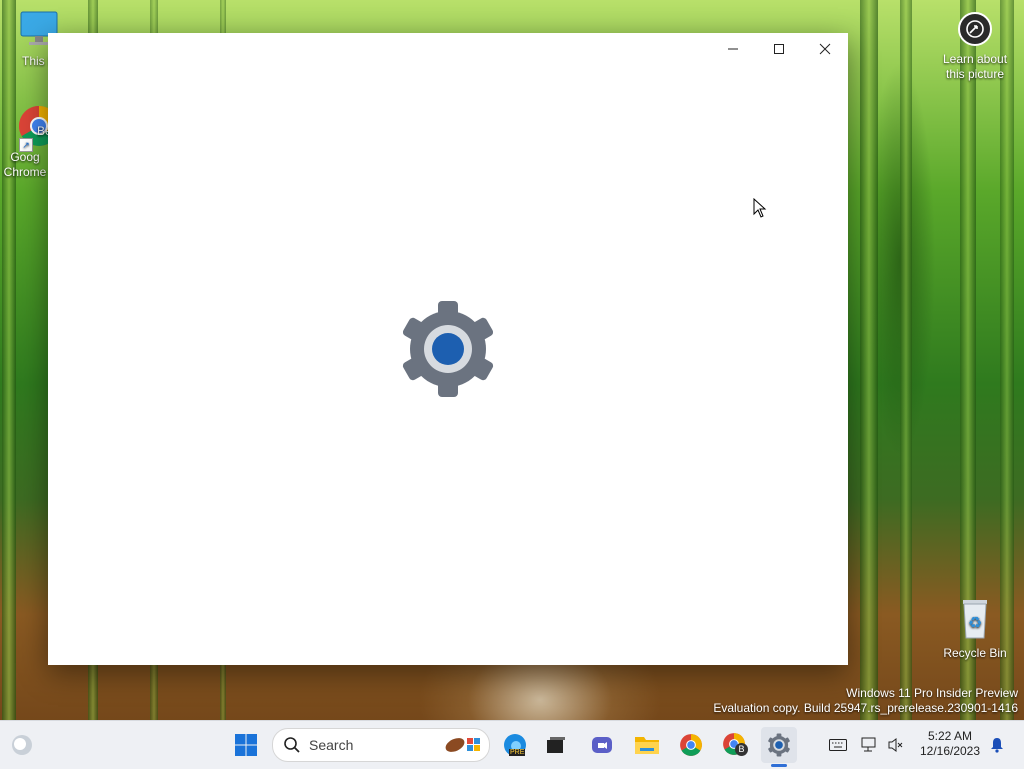  What do you see at coordinates (26, 145) in the screenshot?
I see `shortcut-arrow-icon: ↗` at bounding box center [26, 145].